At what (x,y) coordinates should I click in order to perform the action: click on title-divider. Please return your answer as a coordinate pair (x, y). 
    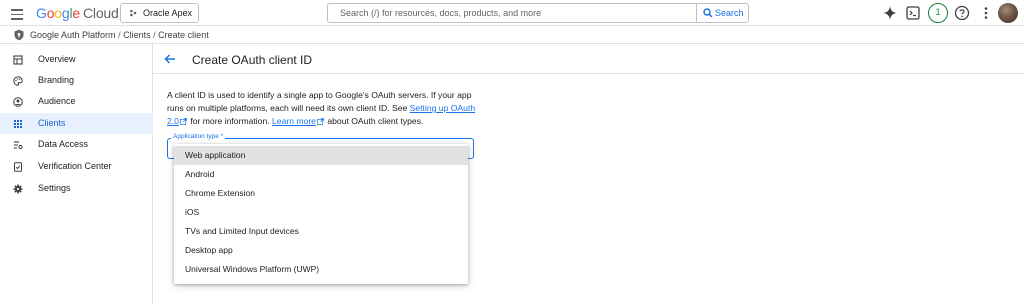
    Looking at the image, I should click on (588, 73).